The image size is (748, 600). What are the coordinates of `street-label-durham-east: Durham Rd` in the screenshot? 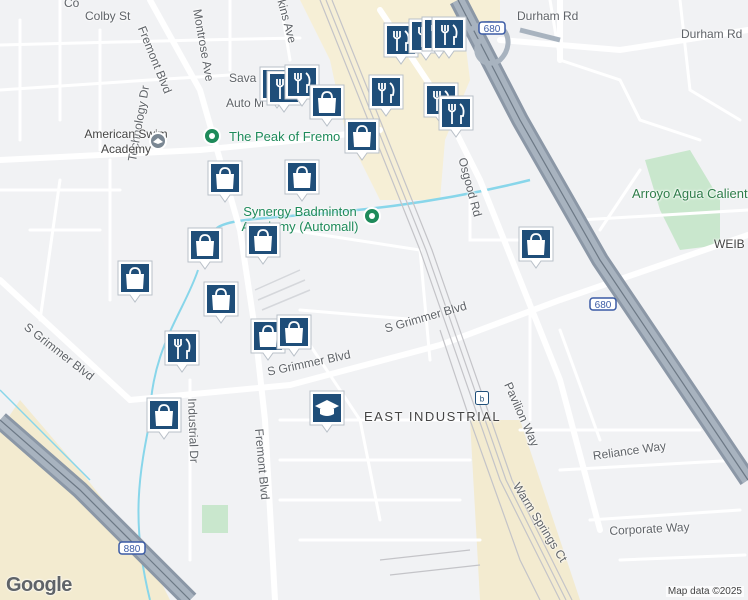 It's located at (712, 34).